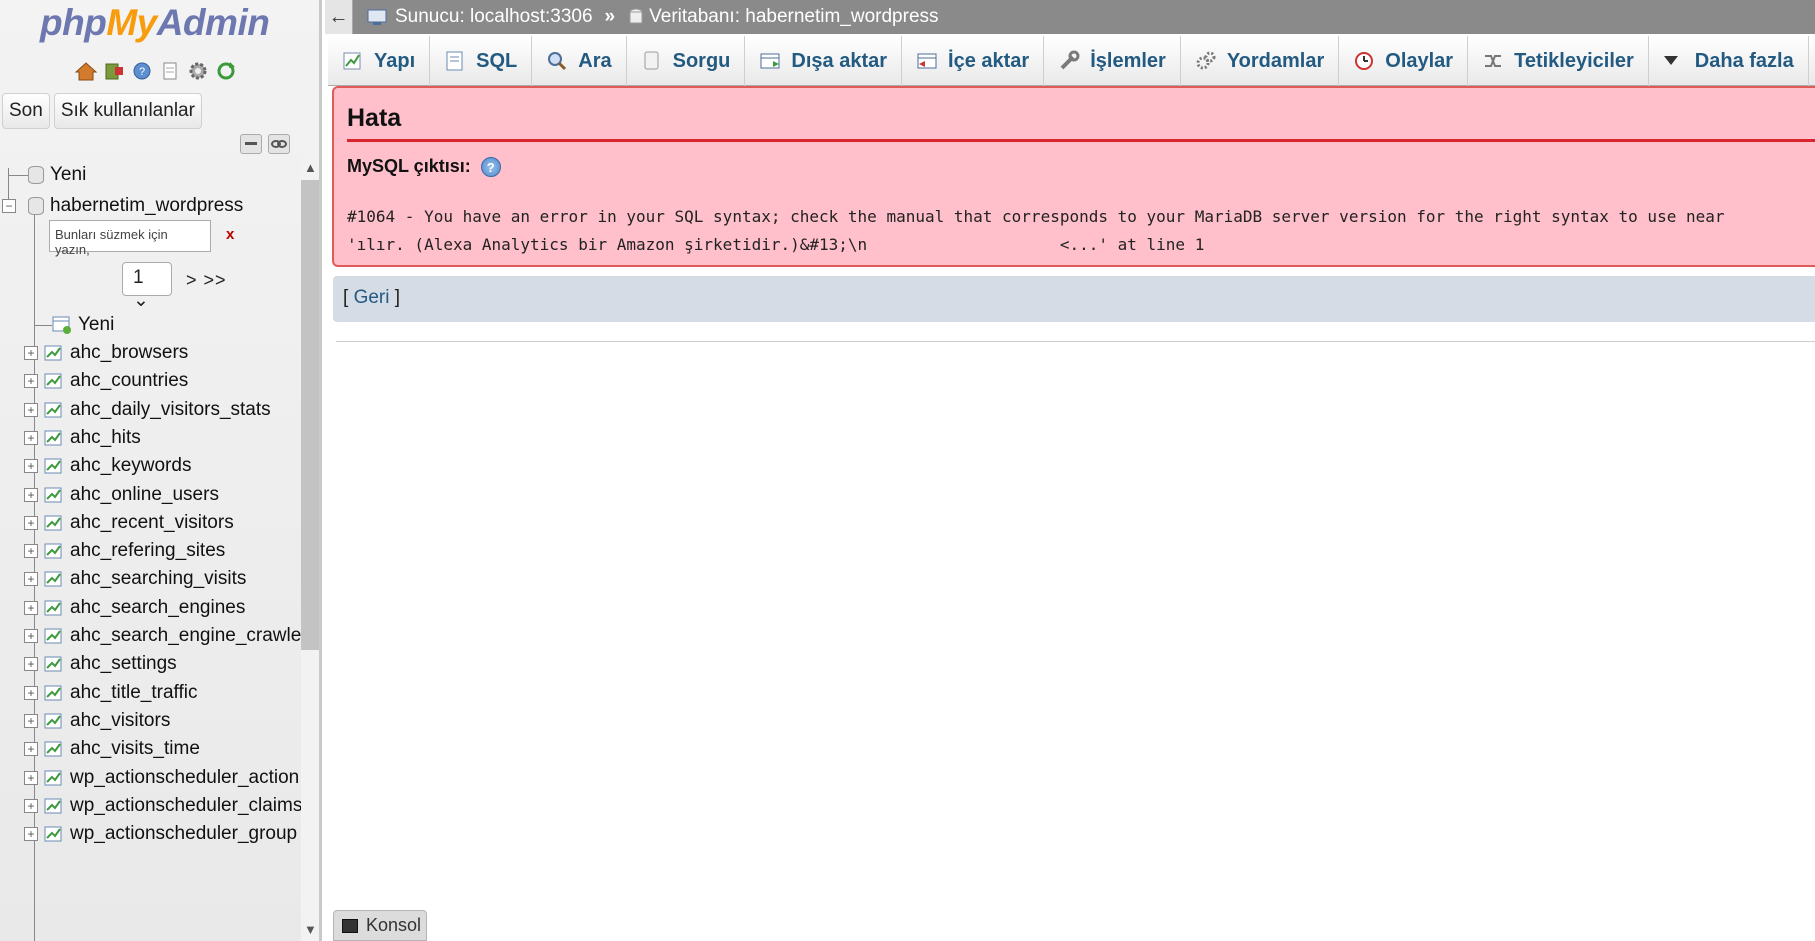  What do you see at coordinates (198, 71) in the screenshot?
I see `settings-icon` at bounding box center [198, 71].